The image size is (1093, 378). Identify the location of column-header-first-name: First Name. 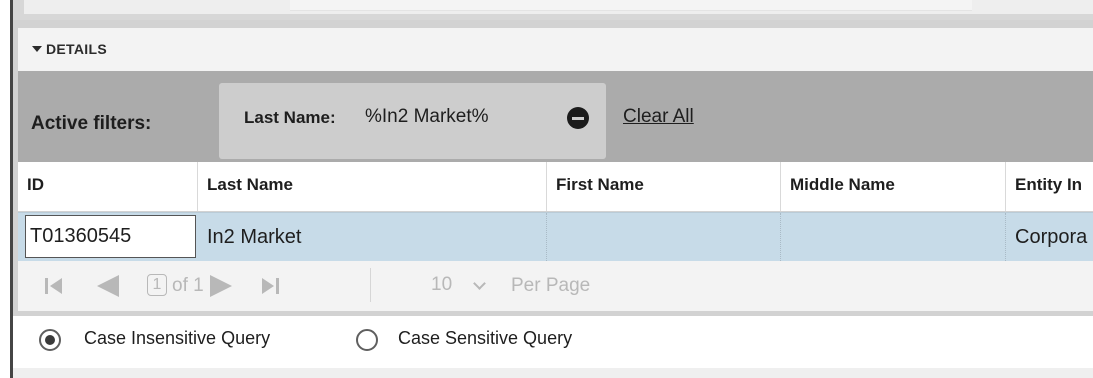
(664, 186).